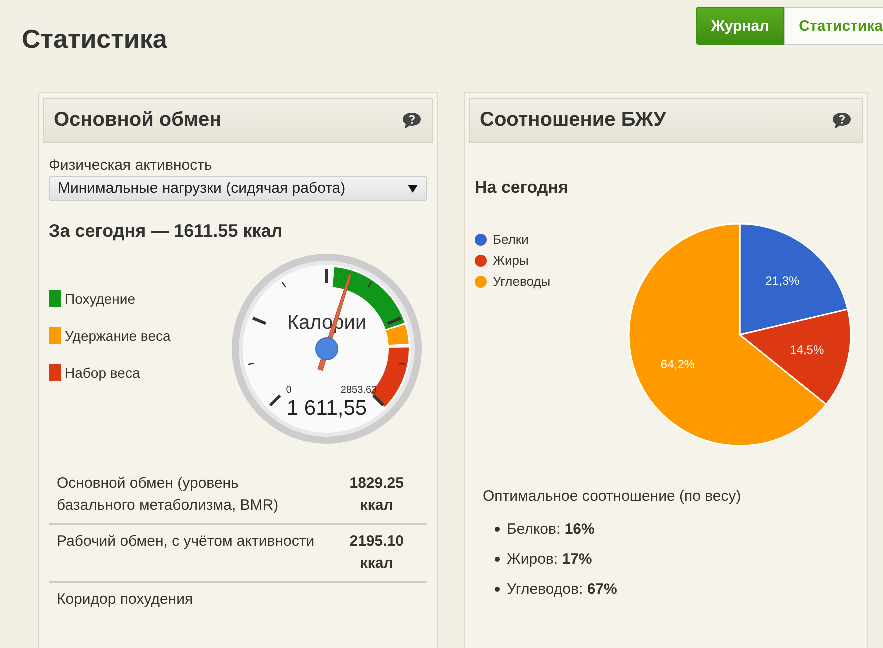  I want to click on tab: Журнал, so click(740, 26).